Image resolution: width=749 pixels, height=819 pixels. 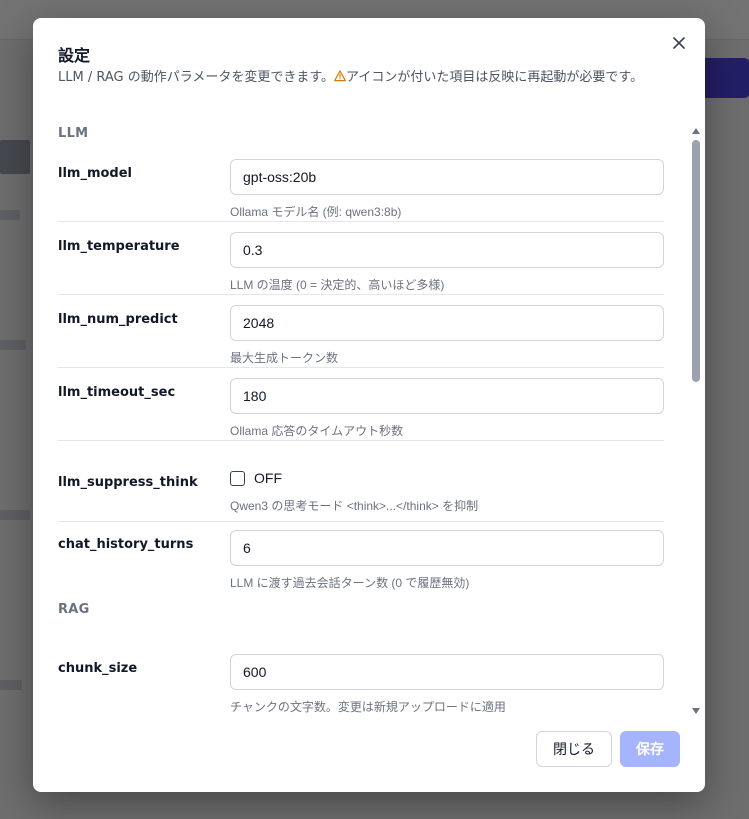 What do you see at coordinates (368, 706) in the screenshot?
I see `setting-hint: チャンクの文字数。変更は新規アップロードに適用` at bounding box center [368, 706].